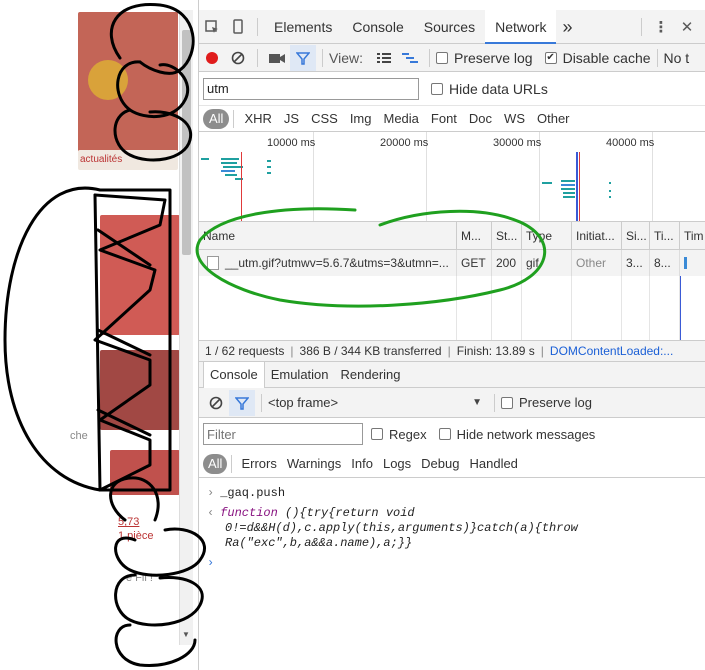 Image resolution: width=705 pixels, height=670 pixels. Describe the element at coordinates (136, 536) in the screenshot. I see `page-piece: 1 pièce` at that location.